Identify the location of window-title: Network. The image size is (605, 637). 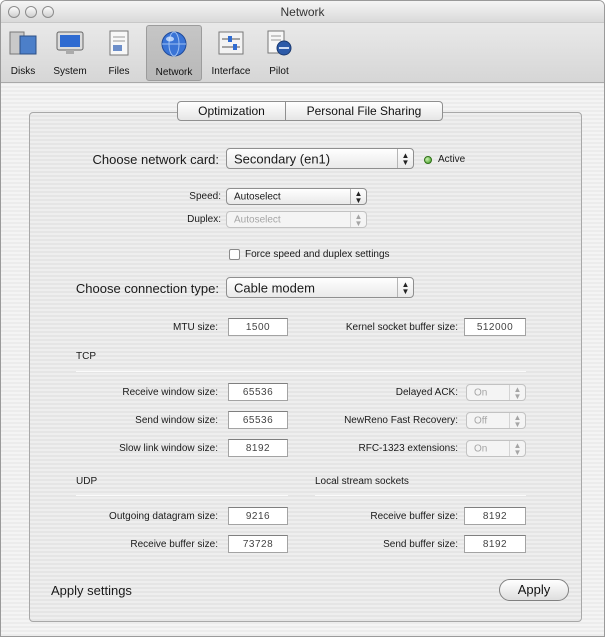
(302, 12).